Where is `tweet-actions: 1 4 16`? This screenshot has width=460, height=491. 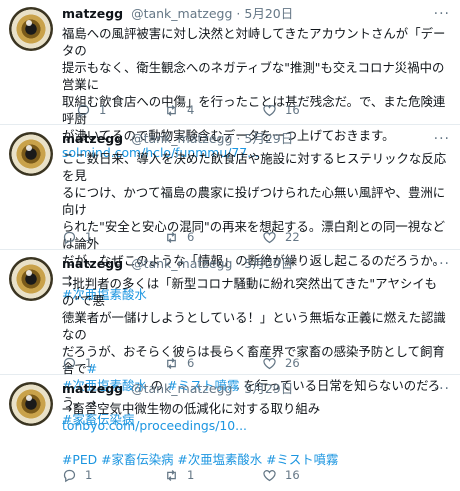
tweet-actions: 1 4 16 is located at coordinates (202, 110).